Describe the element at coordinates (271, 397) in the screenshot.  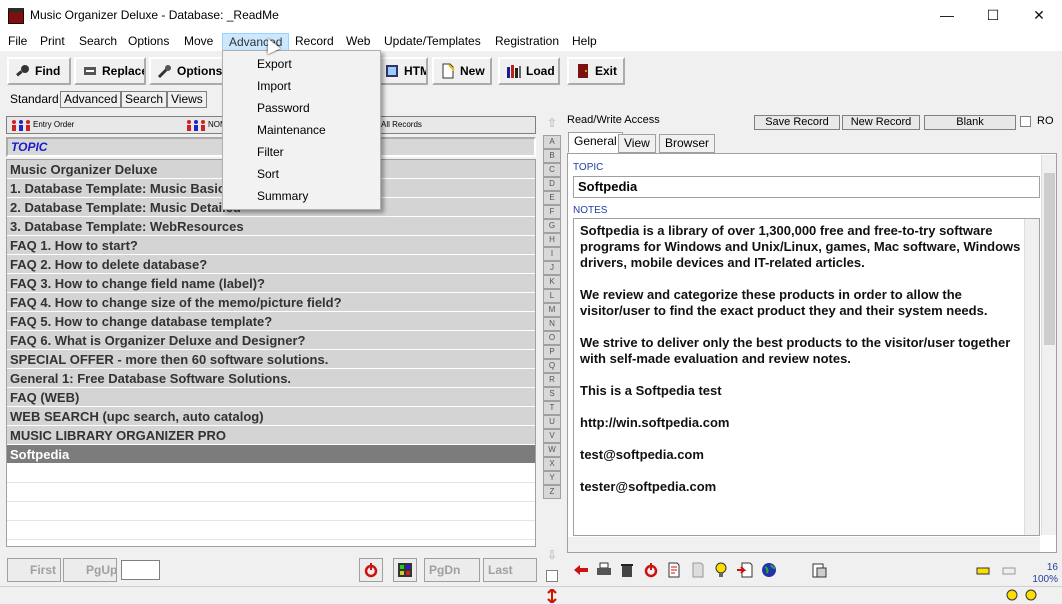
I see `list-item: FAQ (WEB)` at that location.